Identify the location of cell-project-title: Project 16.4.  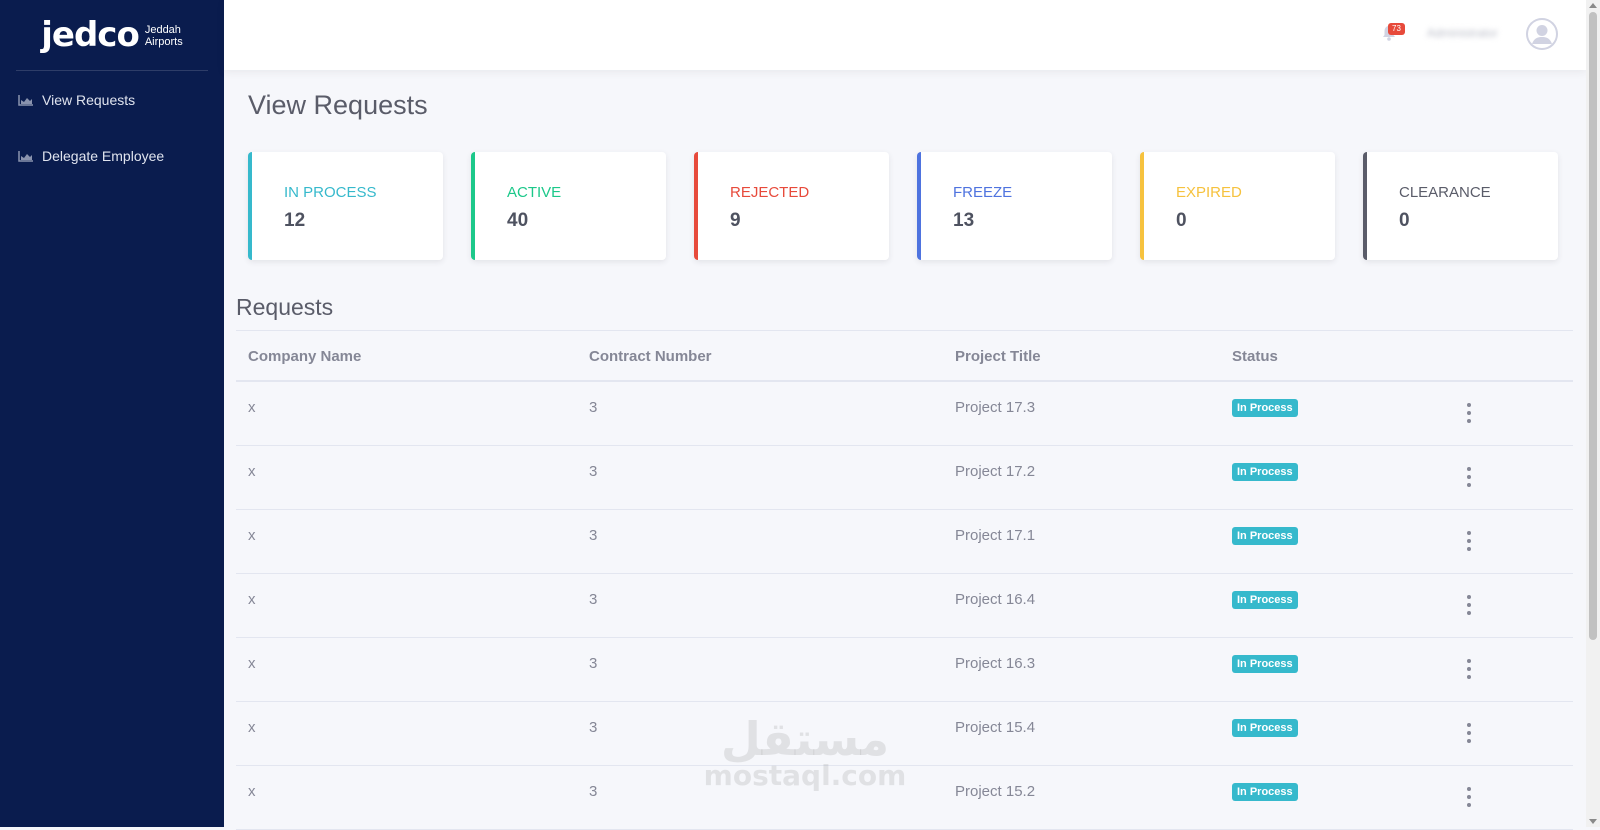
(995, 599).